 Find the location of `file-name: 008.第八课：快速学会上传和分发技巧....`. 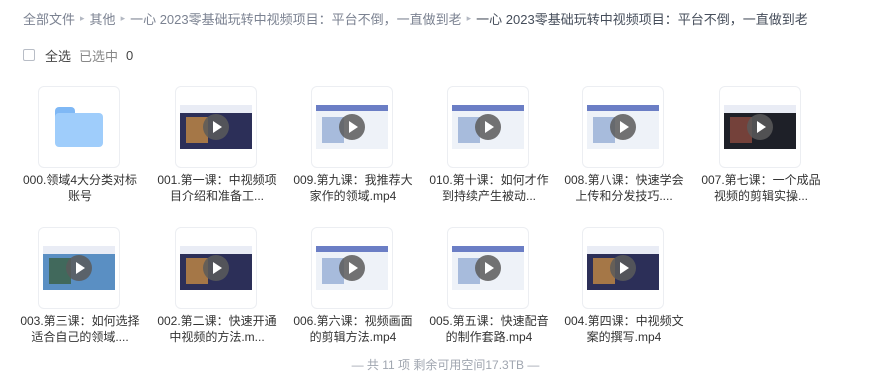

file-name: 008.第八课：快速学会上传和分发技巧.... is located at coordinates (624, 188).